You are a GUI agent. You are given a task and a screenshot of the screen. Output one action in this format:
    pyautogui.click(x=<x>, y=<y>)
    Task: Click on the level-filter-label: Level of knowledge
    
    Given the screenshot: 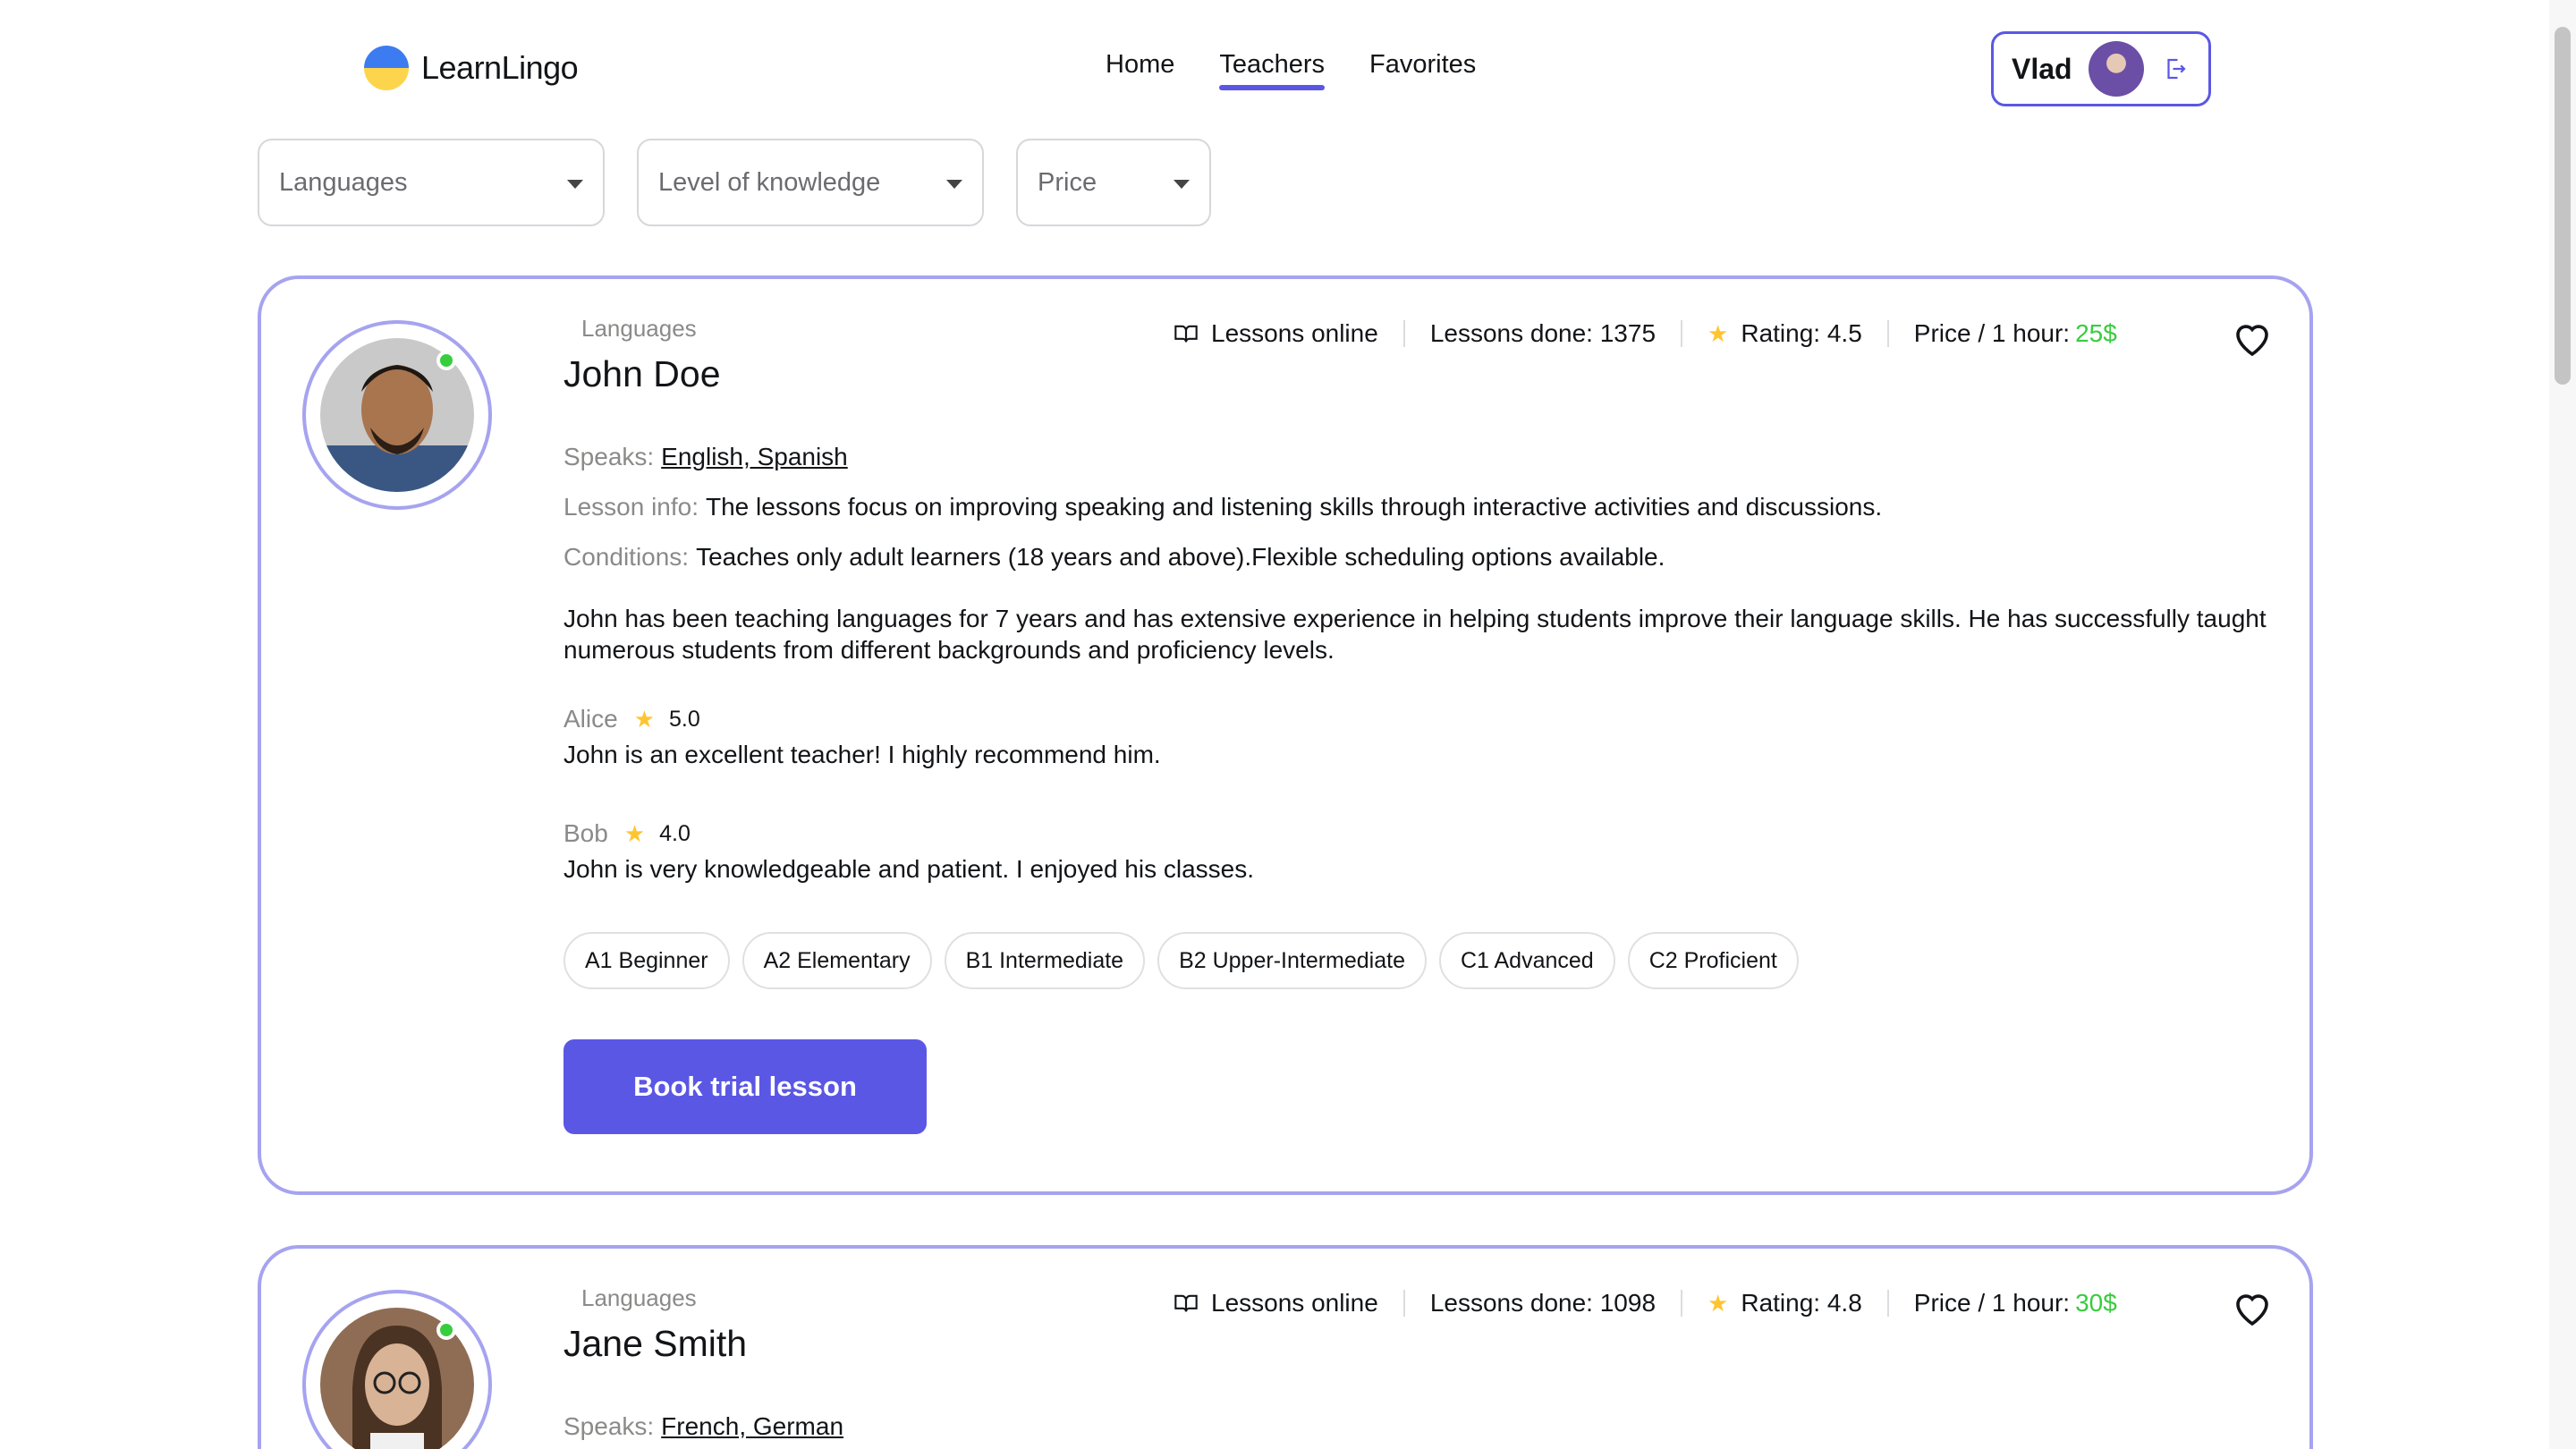 What is the action you would take?
    pyautogui.click(x=769, y=182)
    